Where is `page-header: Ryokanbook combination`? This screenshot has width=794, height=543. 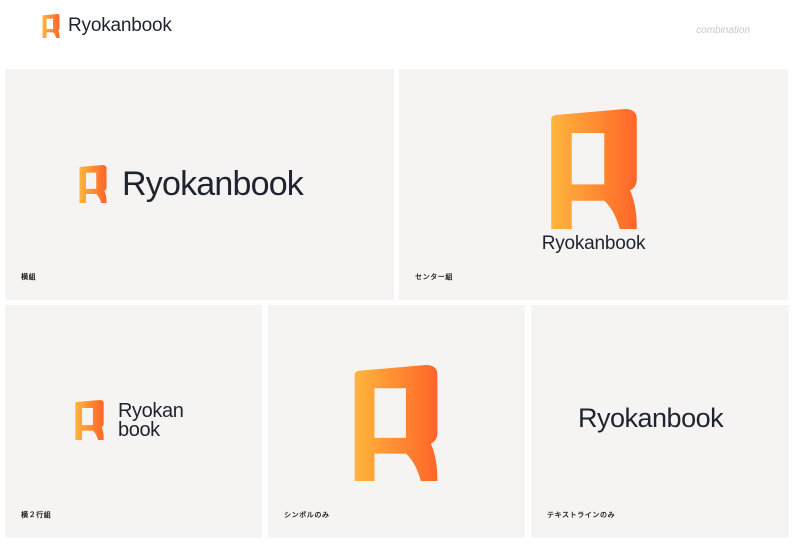 page-header: Ryokanbook combination is located at coordinates (397, 30).